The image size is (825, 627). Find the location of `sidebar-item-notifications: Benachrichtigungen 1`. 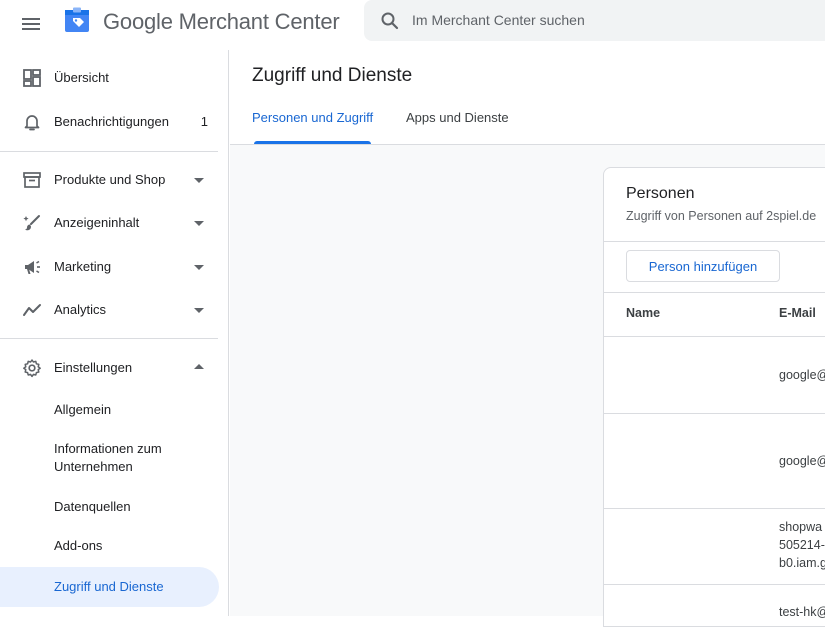

sidebar-item-notifications: Benachrichtigungen 1 is located at coordinates (109, 122).